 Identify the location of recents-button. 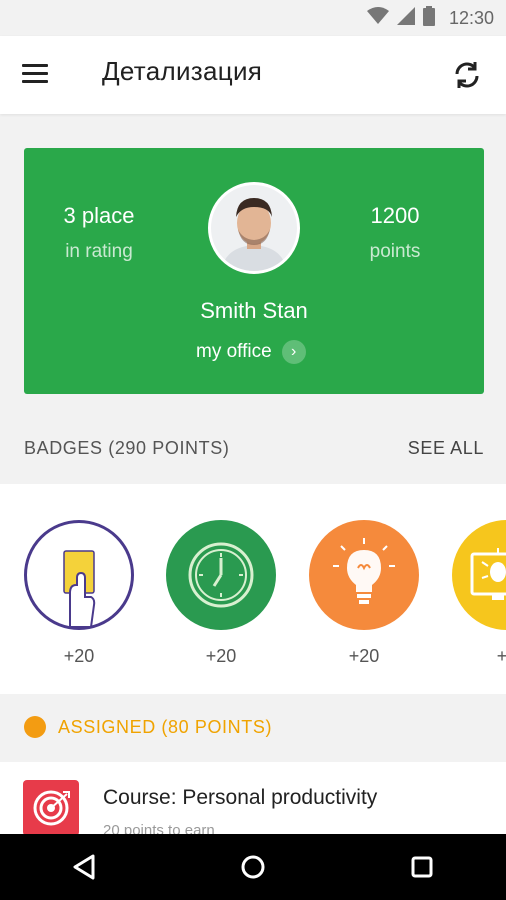
(422, 867).